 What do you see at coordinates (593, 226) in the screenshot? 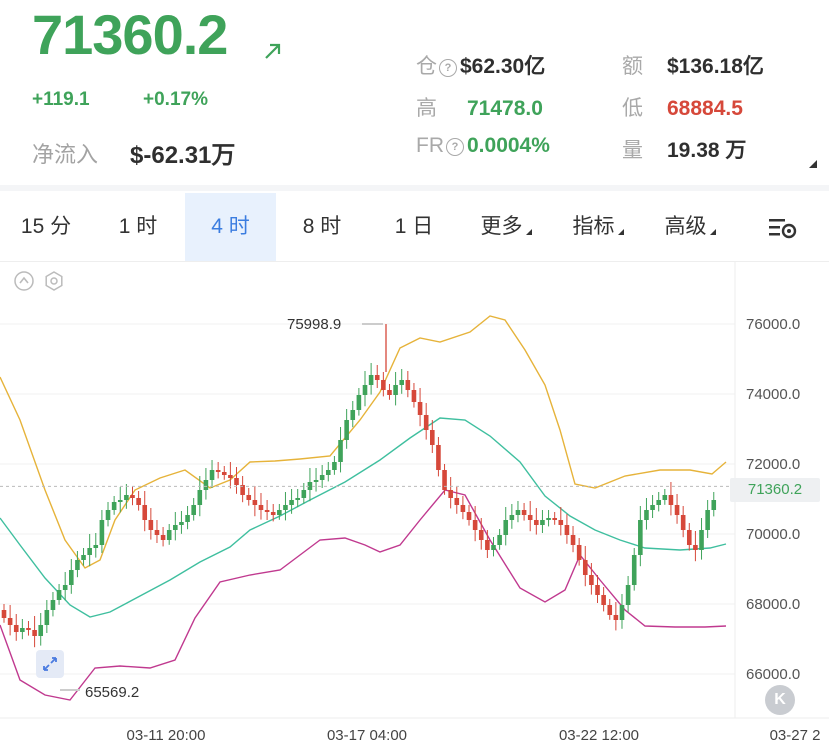
I see `tab-indicators-label: 指标` at bounding box center [593, 226].